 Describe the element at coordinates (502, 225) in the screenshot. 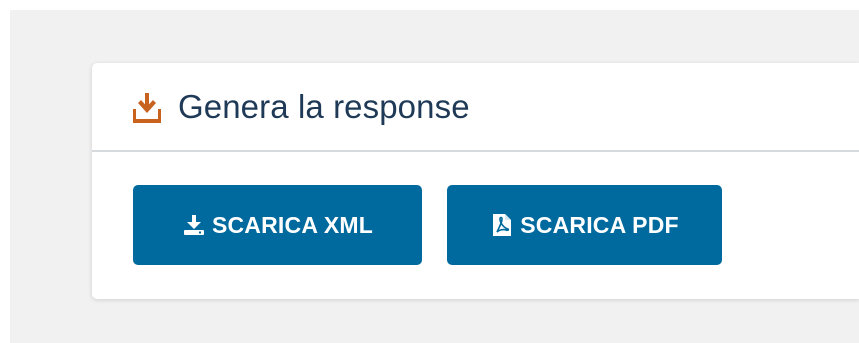

I see `file-pdf-icon` at that location.